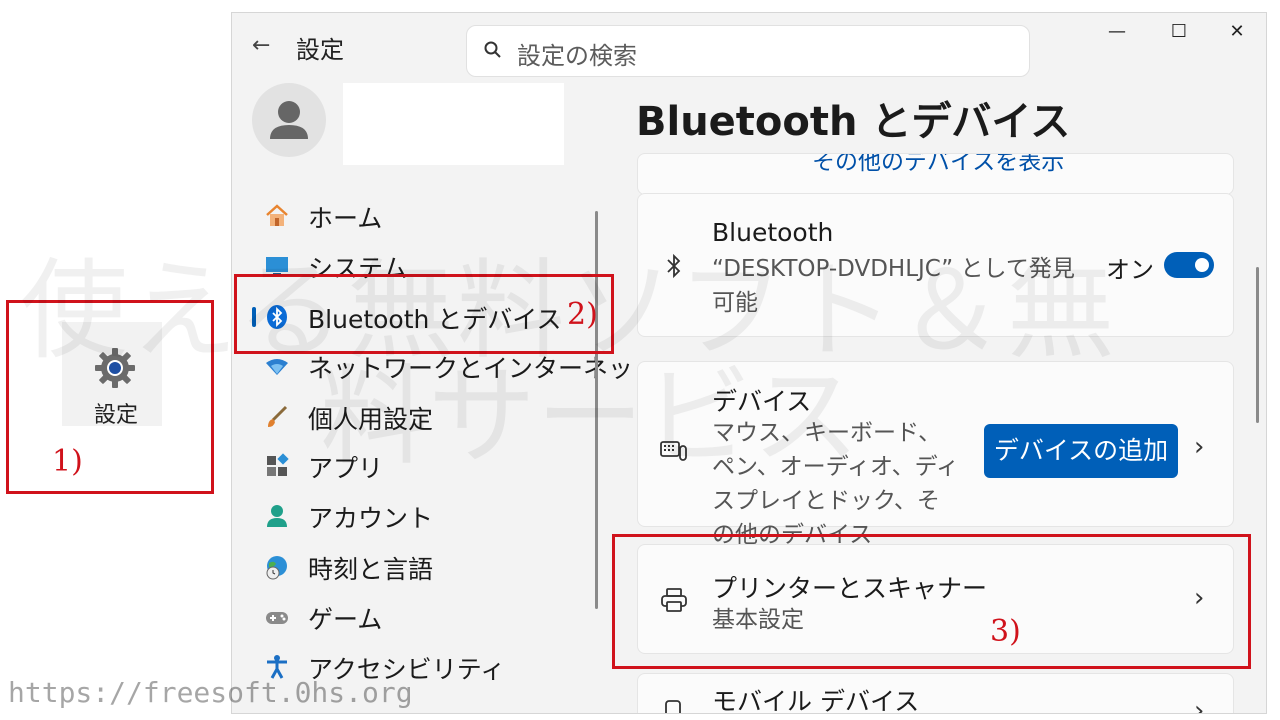  Describe the element at coordinates (1081, 451) in the screenshot. I see `add-device-button: デバイスの追加` at that location.